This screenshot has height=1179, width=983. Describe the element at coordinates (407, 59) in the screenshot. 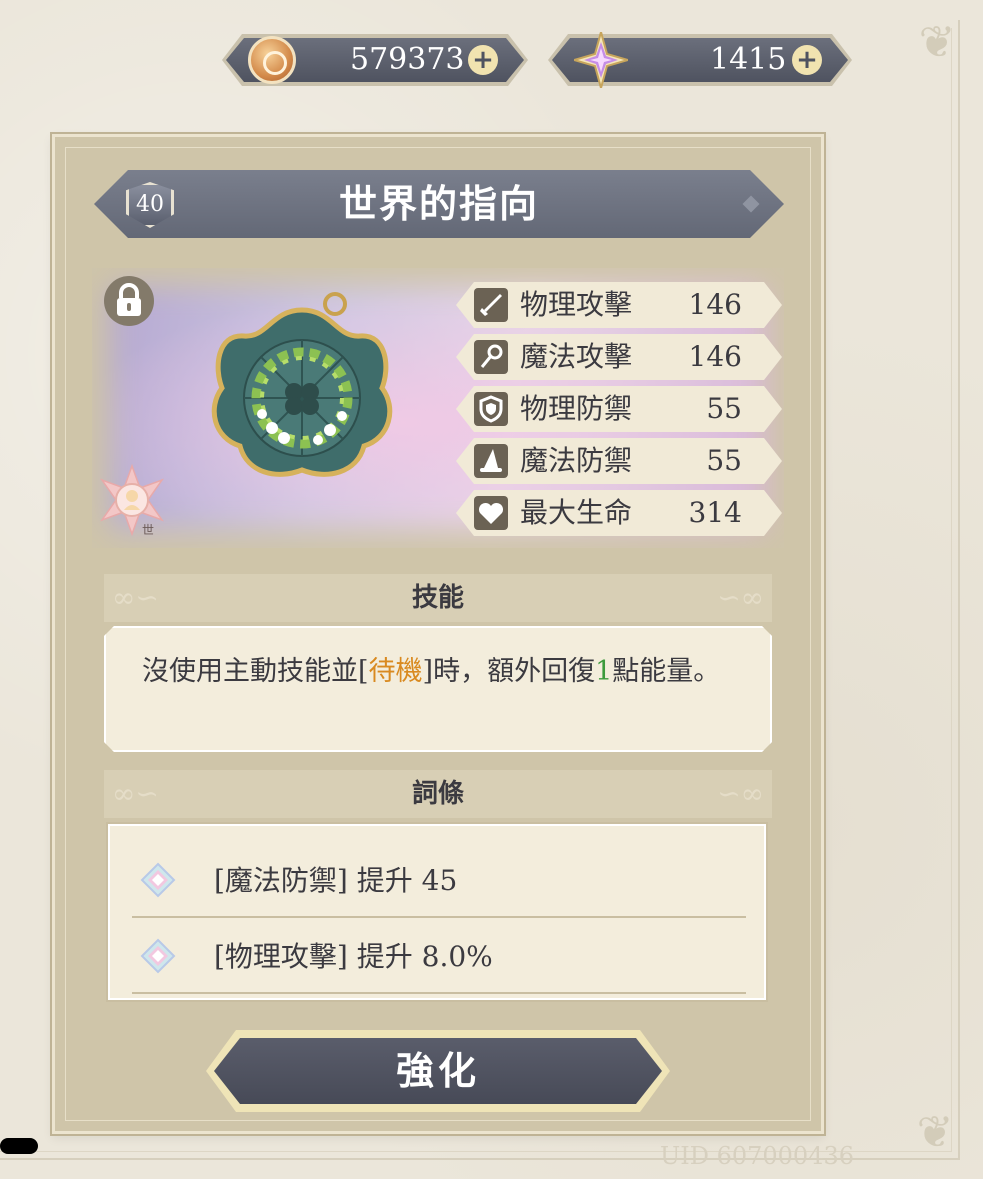

I see `gold-amount: 579373` at that location.